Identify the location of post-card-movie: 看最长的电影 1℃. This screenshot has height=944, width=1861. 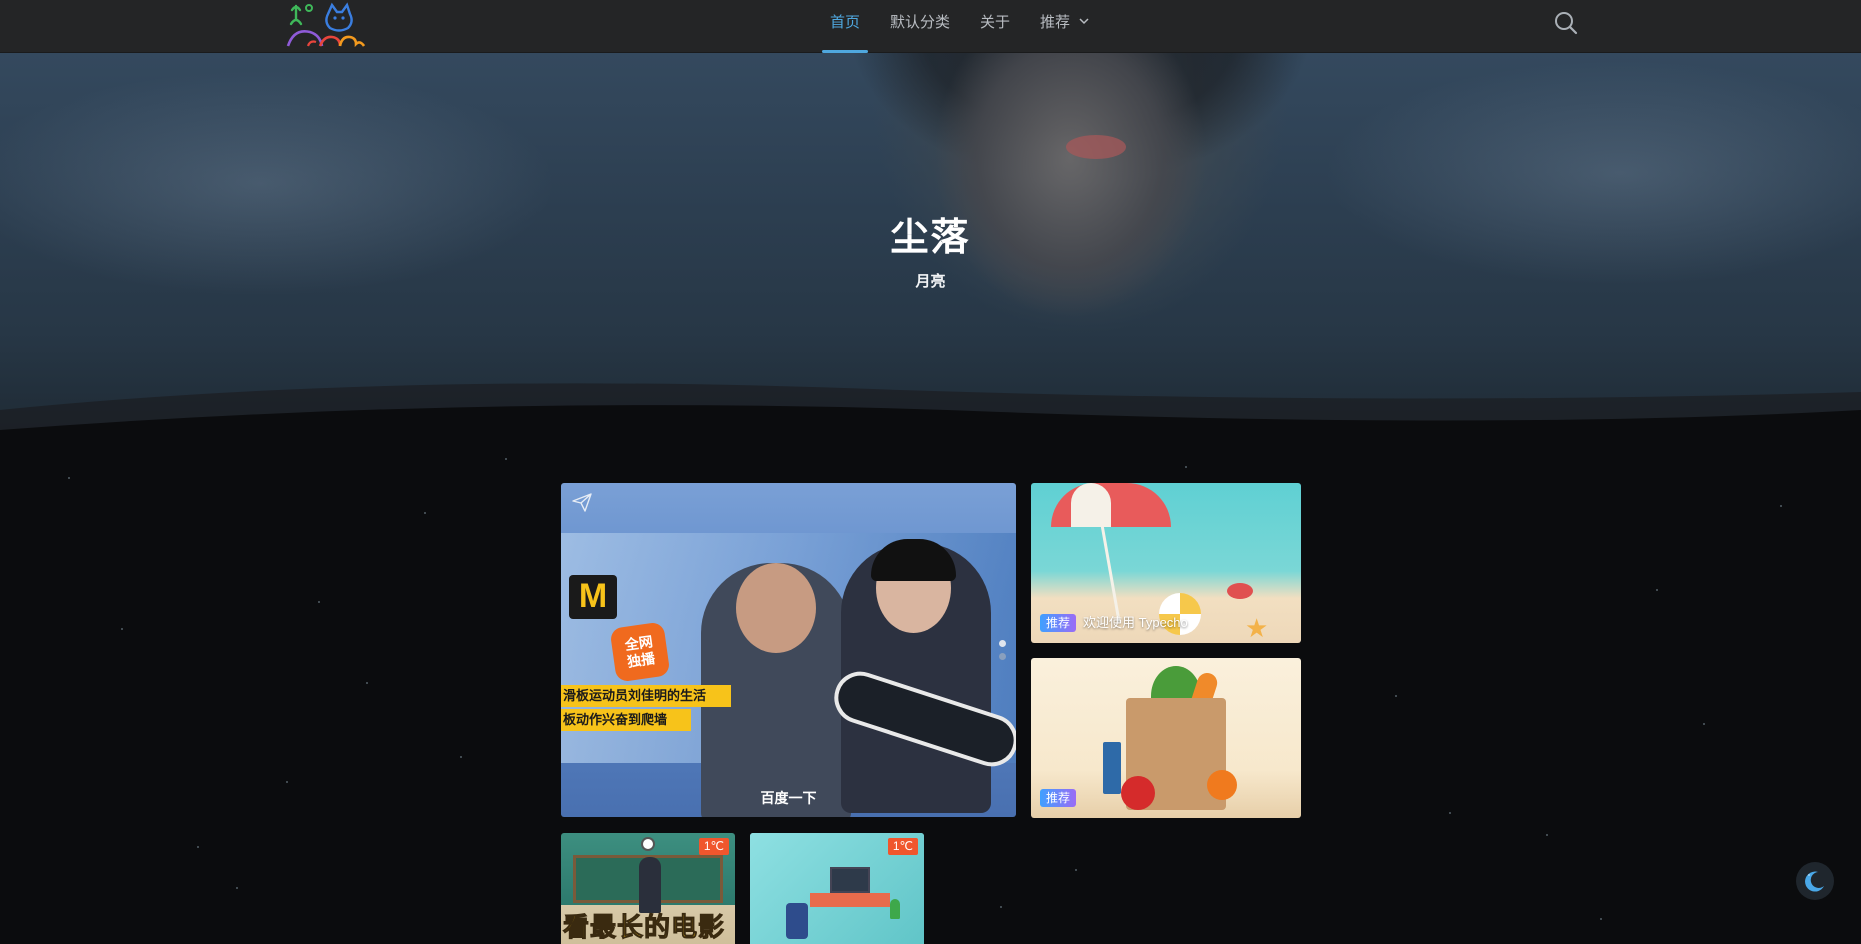
(648, 888).